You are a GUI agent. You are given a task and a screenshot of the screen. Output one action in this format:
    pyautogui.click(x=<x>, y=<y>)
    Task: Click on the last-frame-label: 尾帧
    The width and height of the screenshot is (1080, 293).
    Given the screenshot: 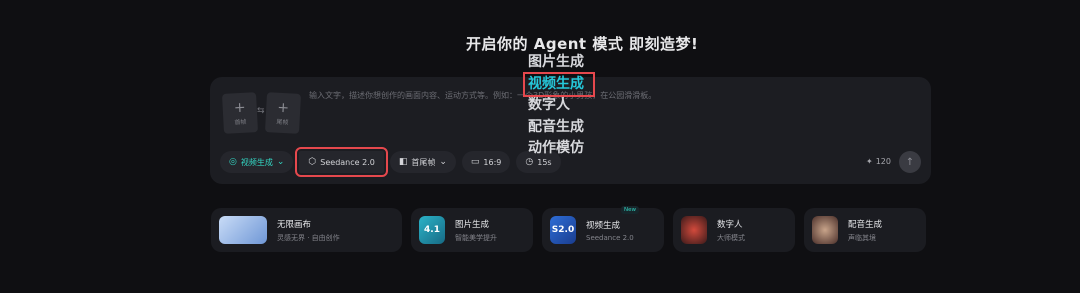 What is the action you would take?
    pyautogui.click(x=282, y=122)
    